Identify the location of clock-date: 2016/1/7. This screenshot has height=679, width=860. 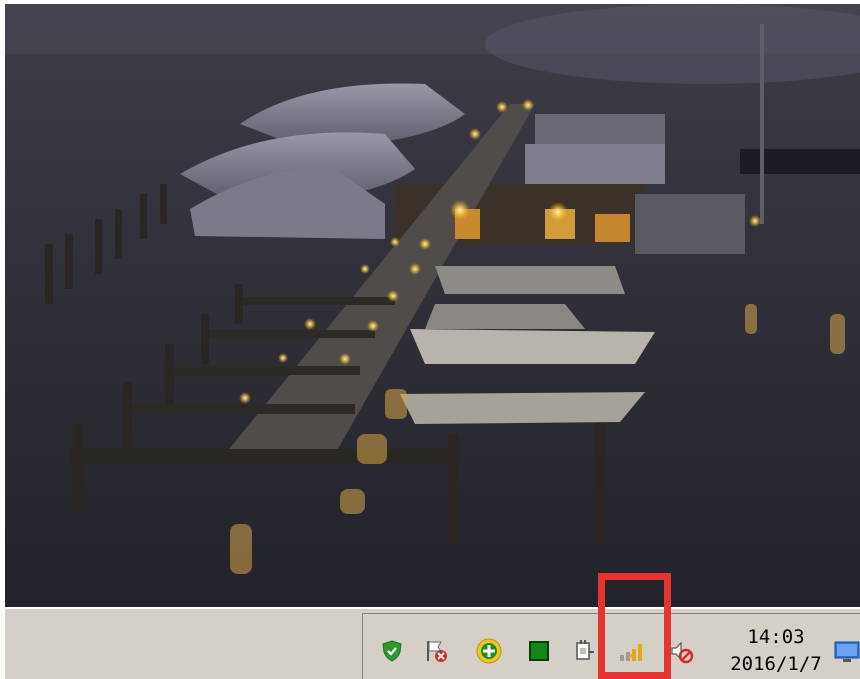
(776, 664).